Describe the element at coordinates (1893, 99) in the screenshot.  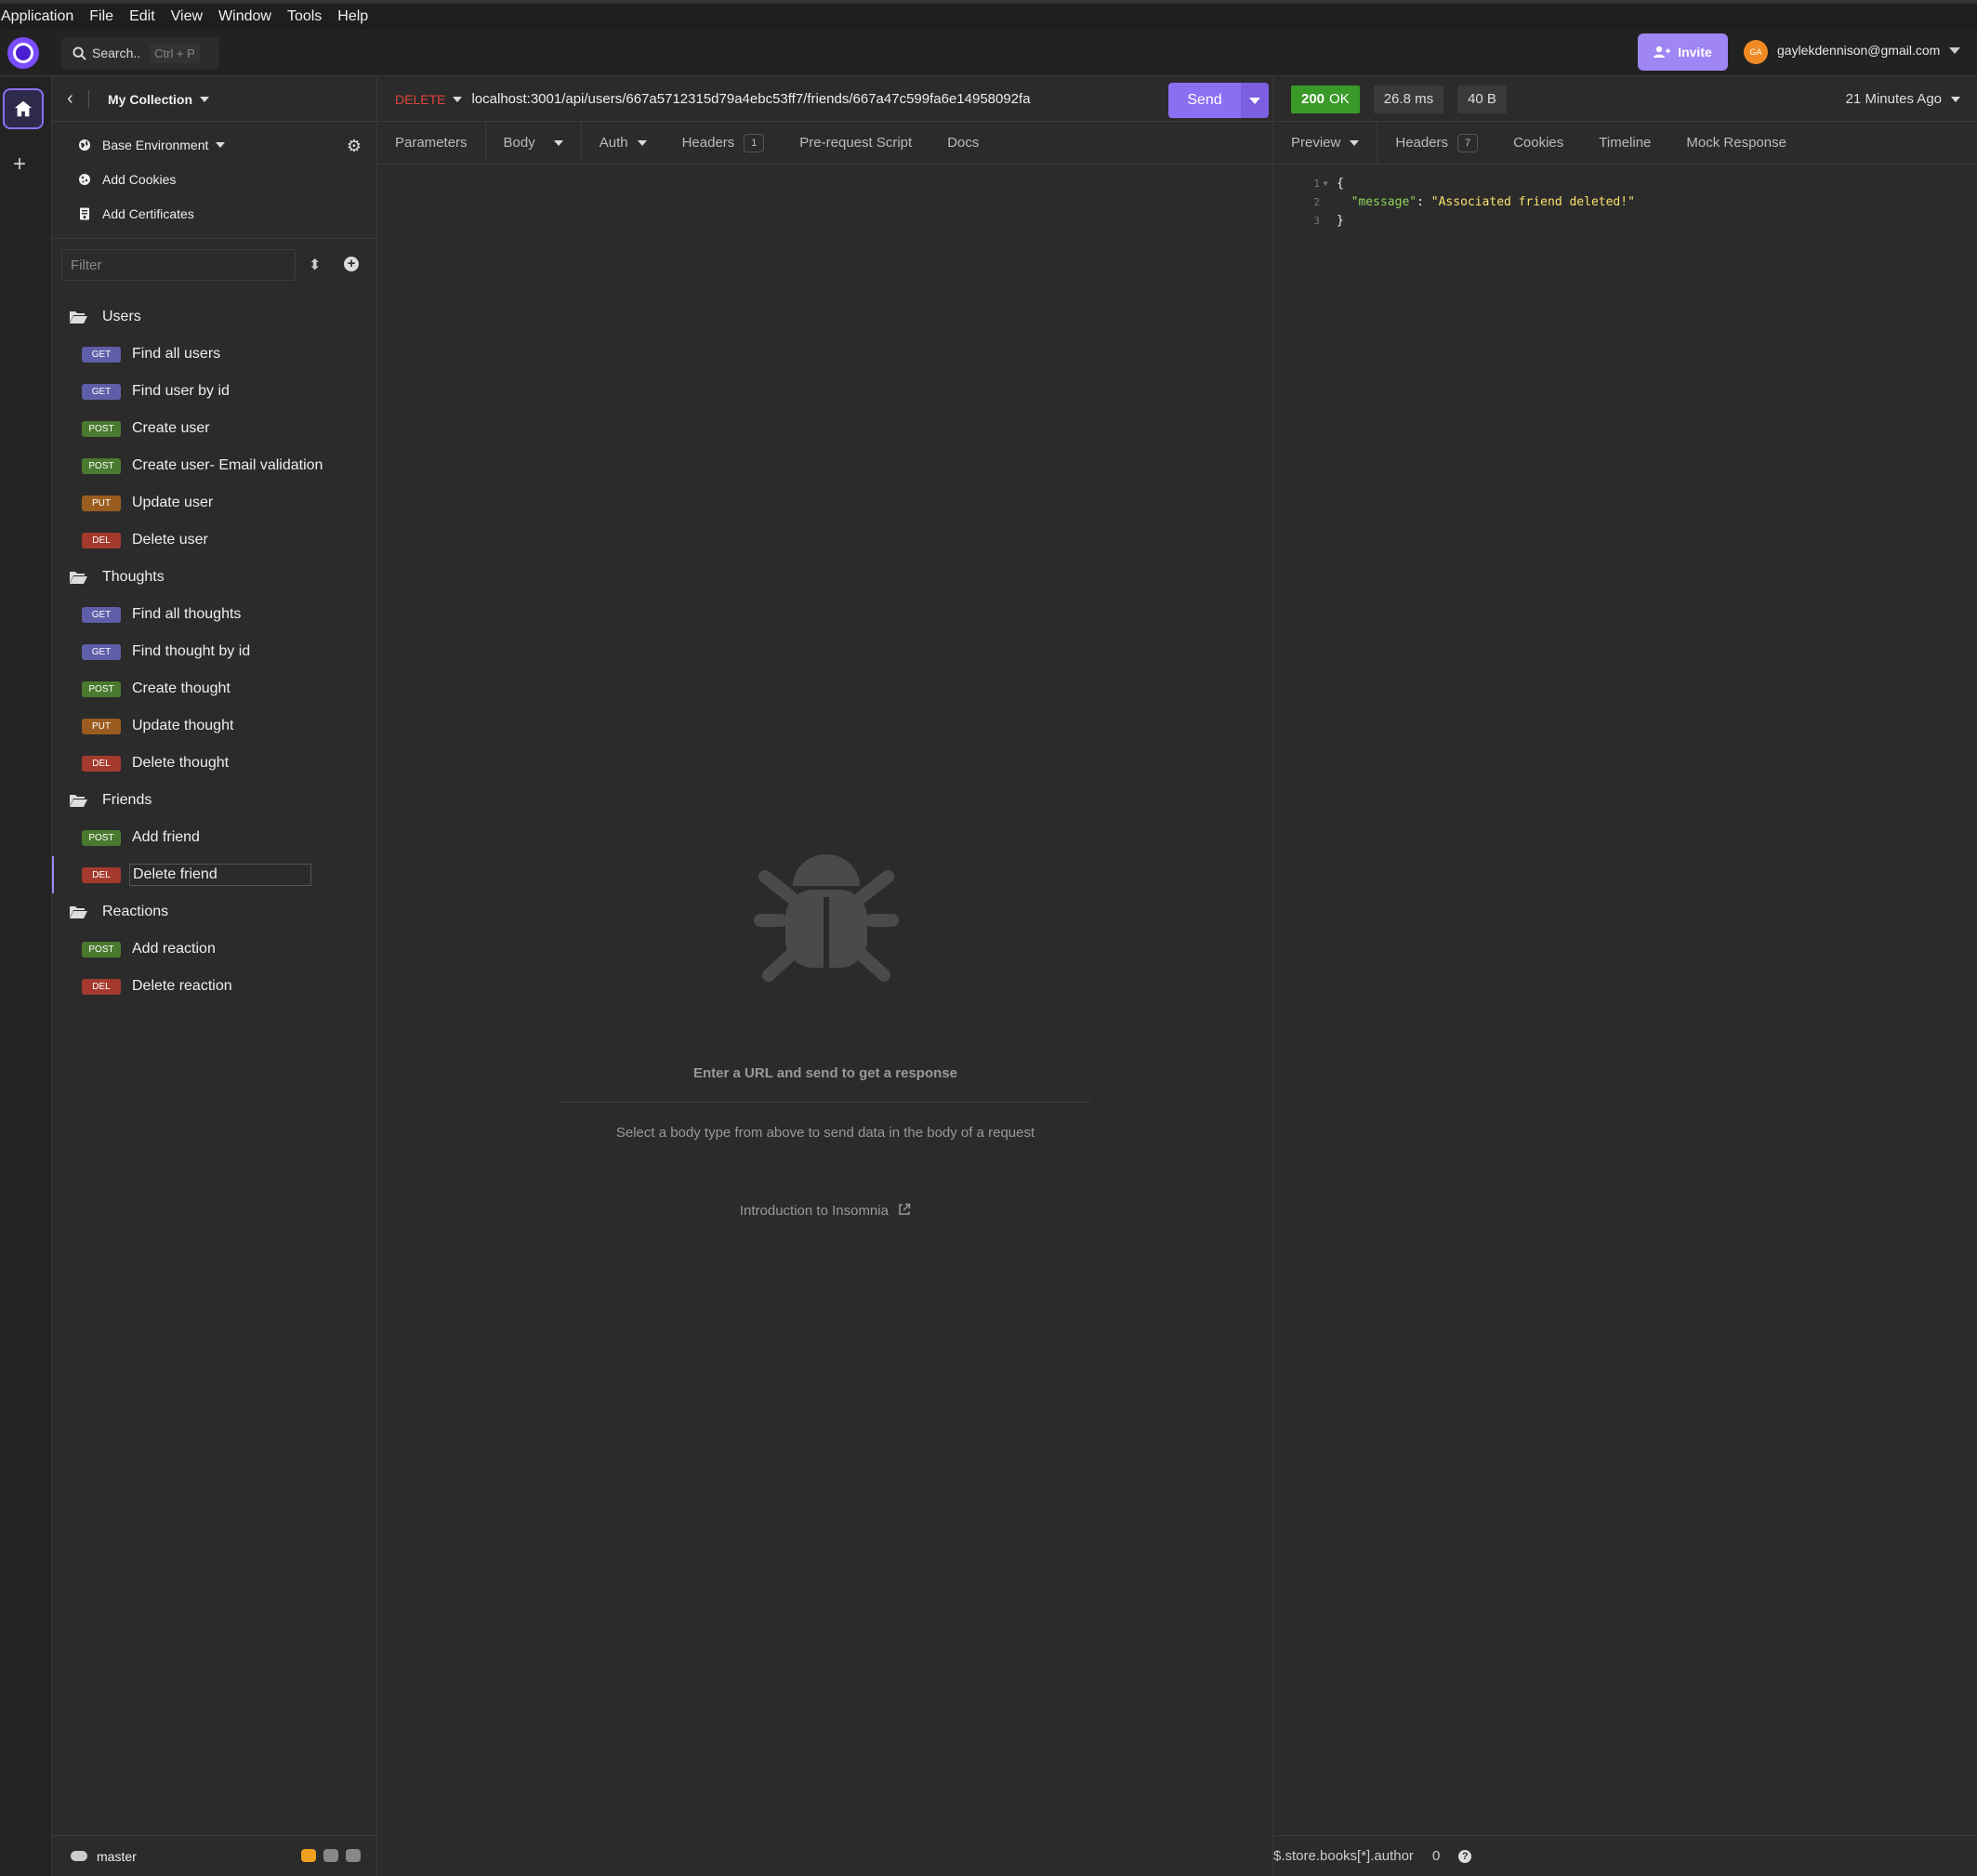
I see `history-label: 21 Minutes Ago` at that location.